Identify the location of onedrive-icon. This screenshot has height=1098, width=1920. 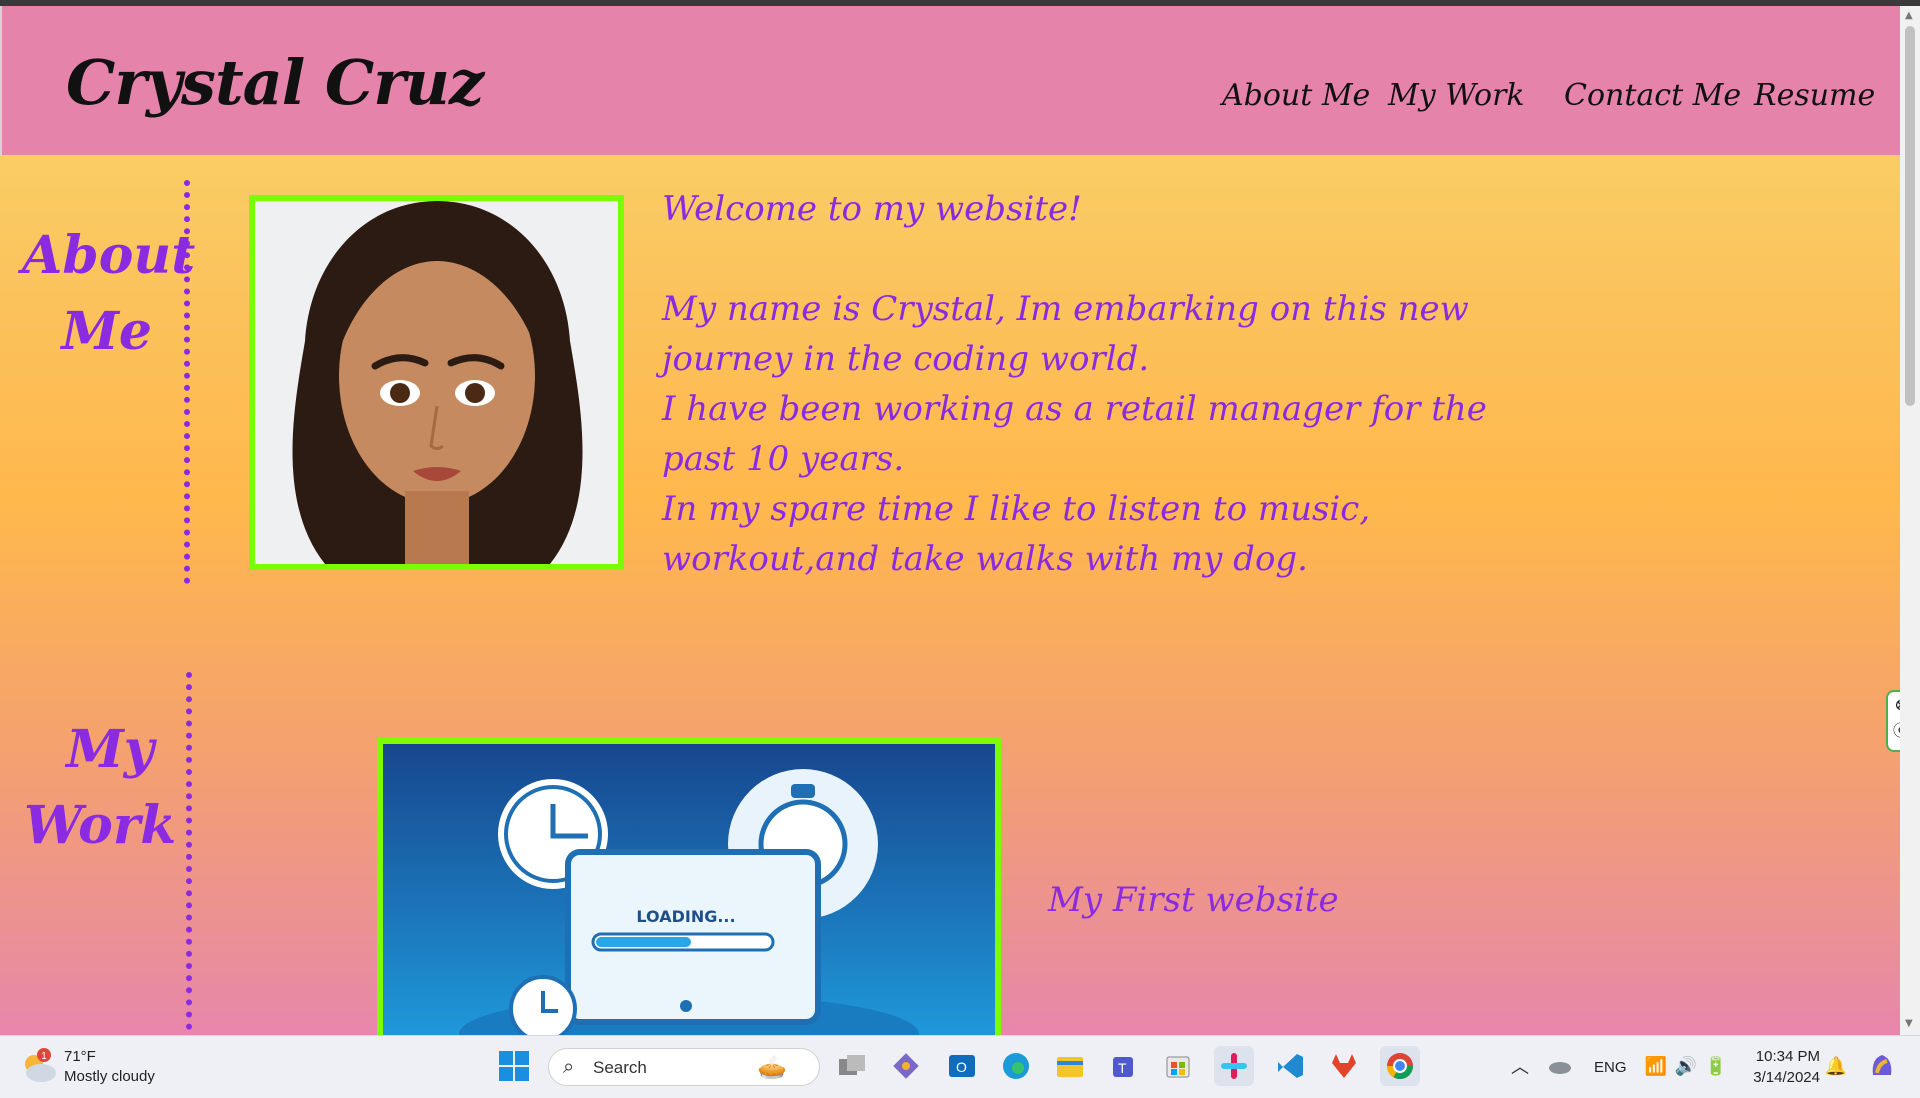
(1560, 1066).